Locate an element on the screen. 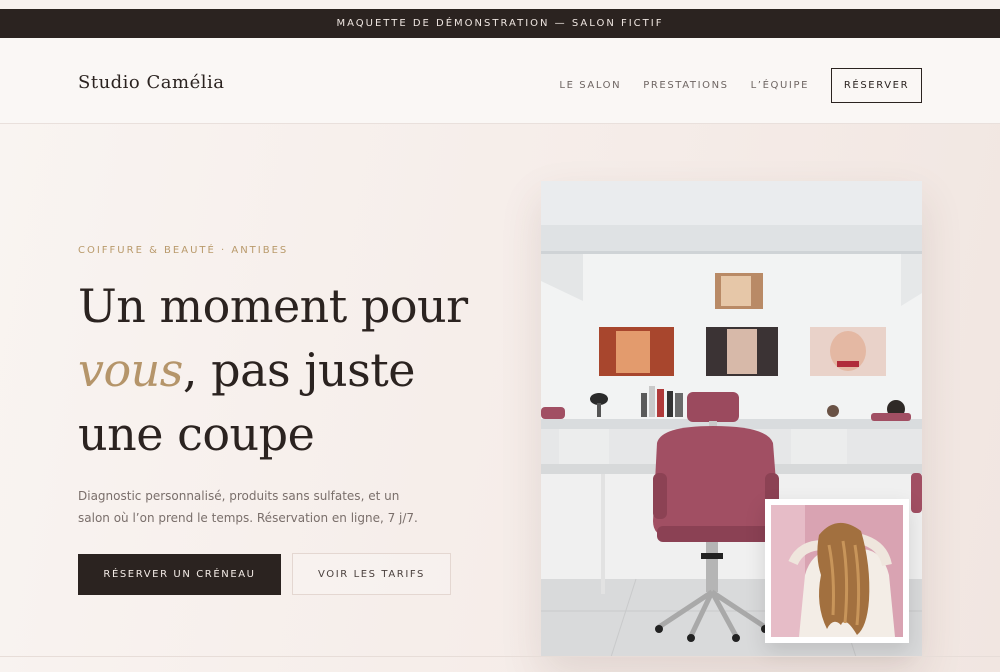  nav-link-equipe: L’ÉQUIPE is located at coordinates (780, 85).